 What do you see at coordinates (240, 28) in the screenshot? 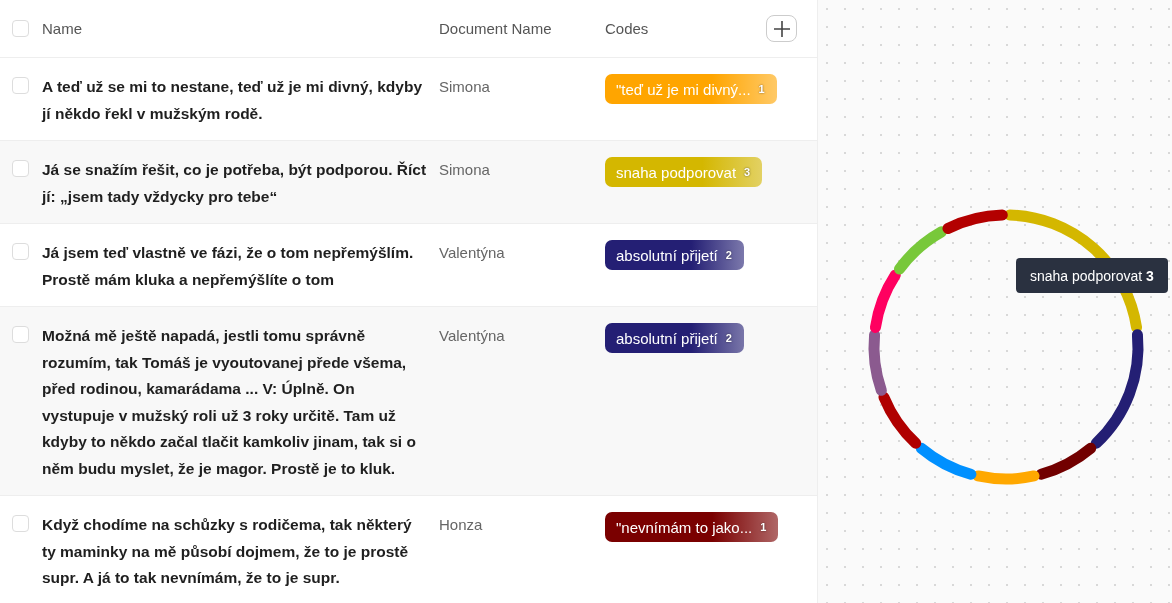
I see `column-header: Name` at bounding box center [240, 28].